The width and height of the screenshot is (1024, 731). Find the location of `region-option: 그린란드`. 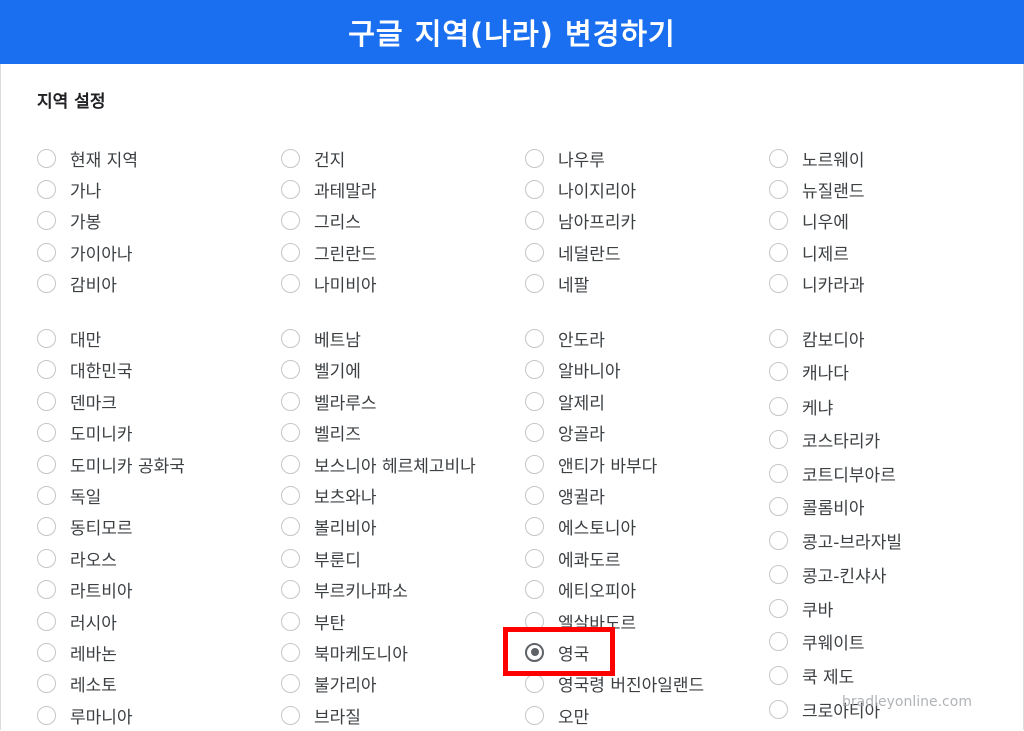

region-option: 그린란드 is located at coordinates (329, 252).